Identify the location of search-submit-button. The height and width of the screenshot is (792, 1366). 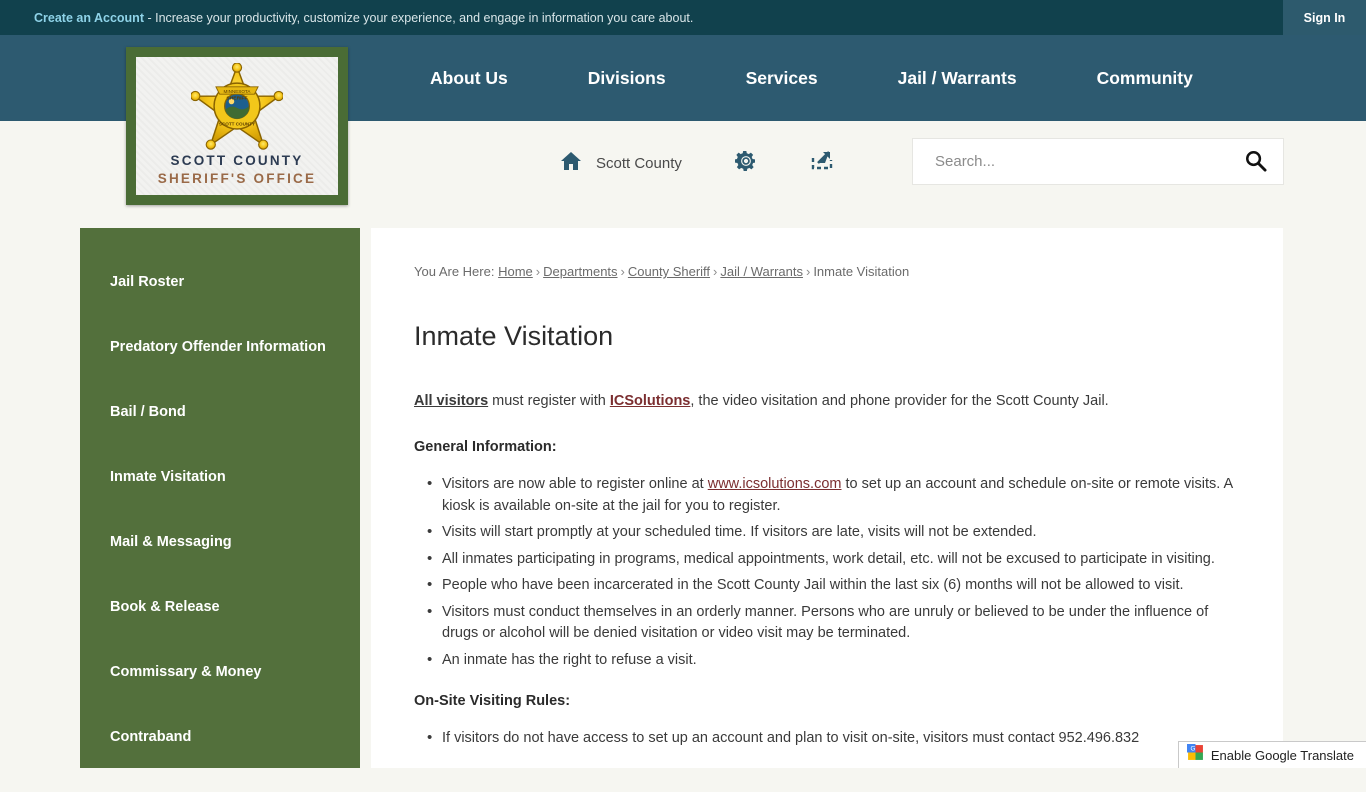
(1255, 161).